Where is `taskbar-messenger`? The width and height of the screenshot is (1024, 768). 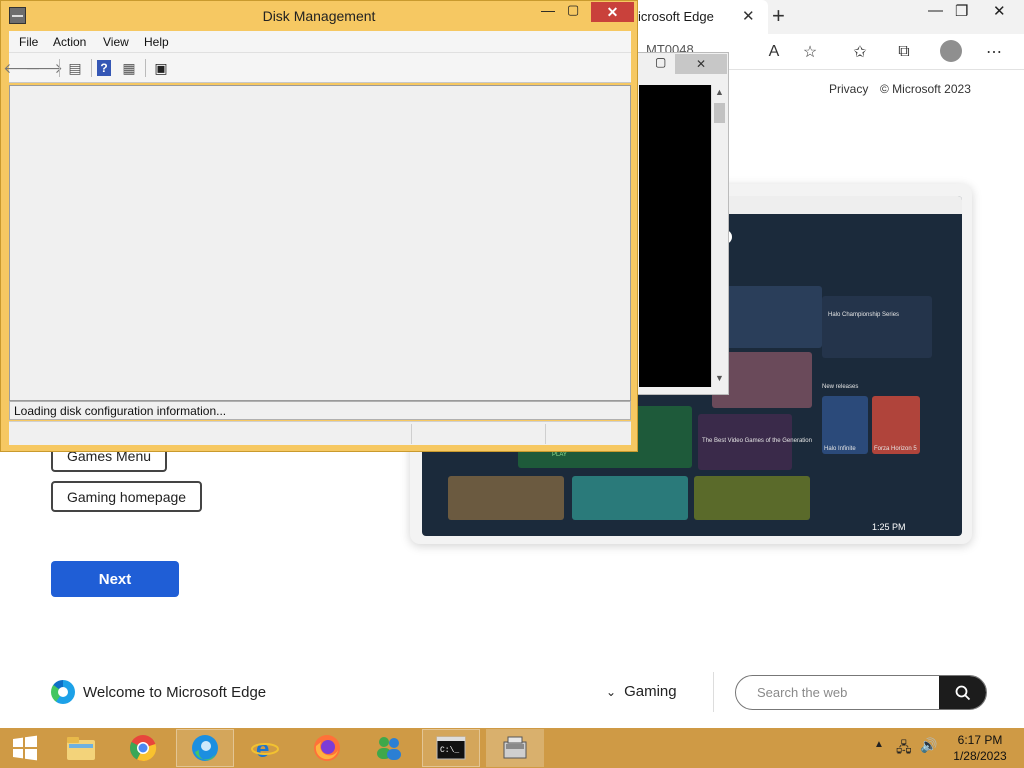 taskbar-messenger is located at coordinates (389, 748).